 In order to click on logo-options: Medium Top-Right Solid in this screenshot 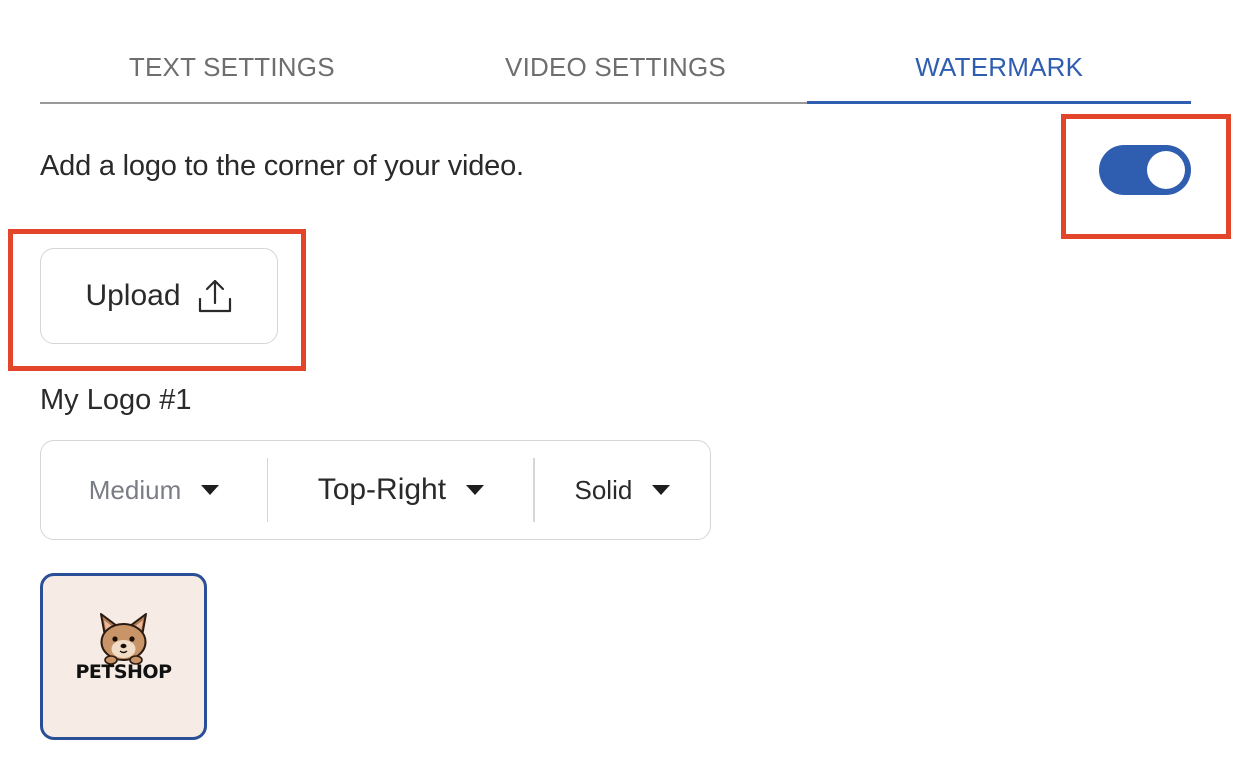, I will do `click(375, 490)`.